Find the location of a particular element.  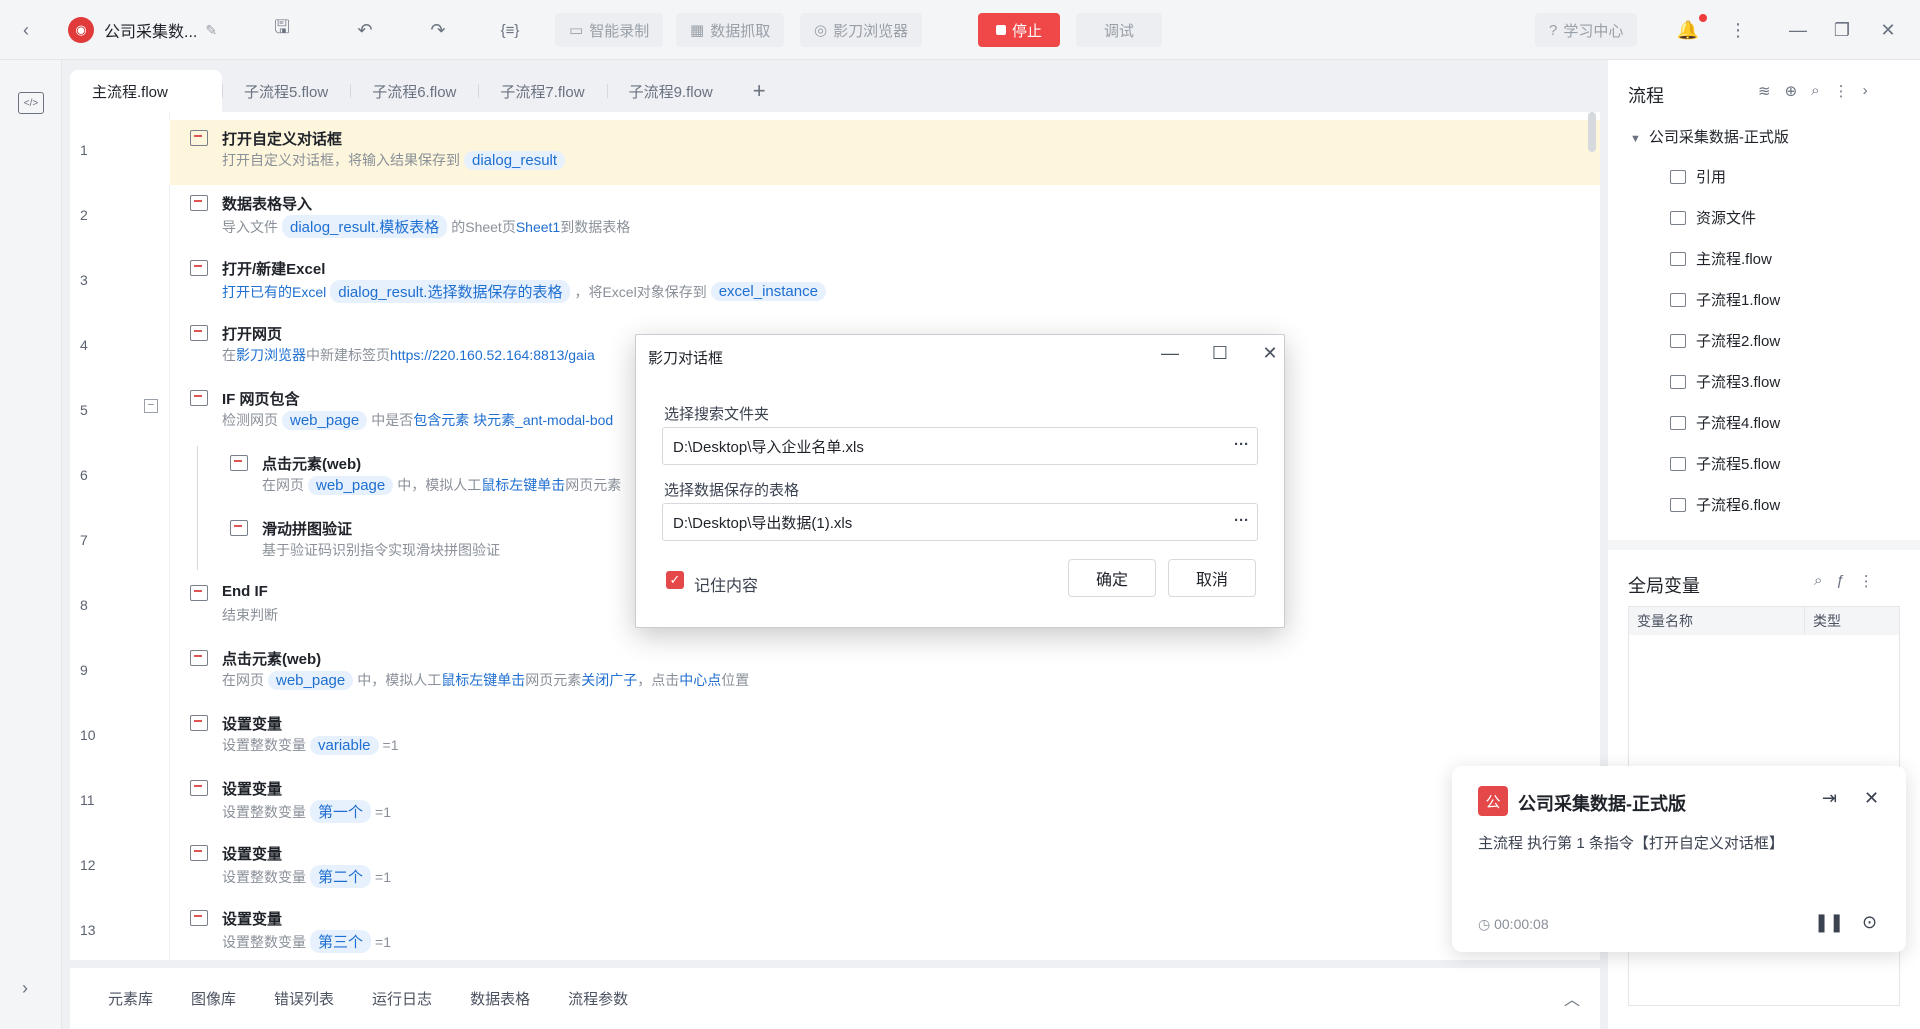

column-header-name: 变量名称 is located at coordinates (1717, 621).